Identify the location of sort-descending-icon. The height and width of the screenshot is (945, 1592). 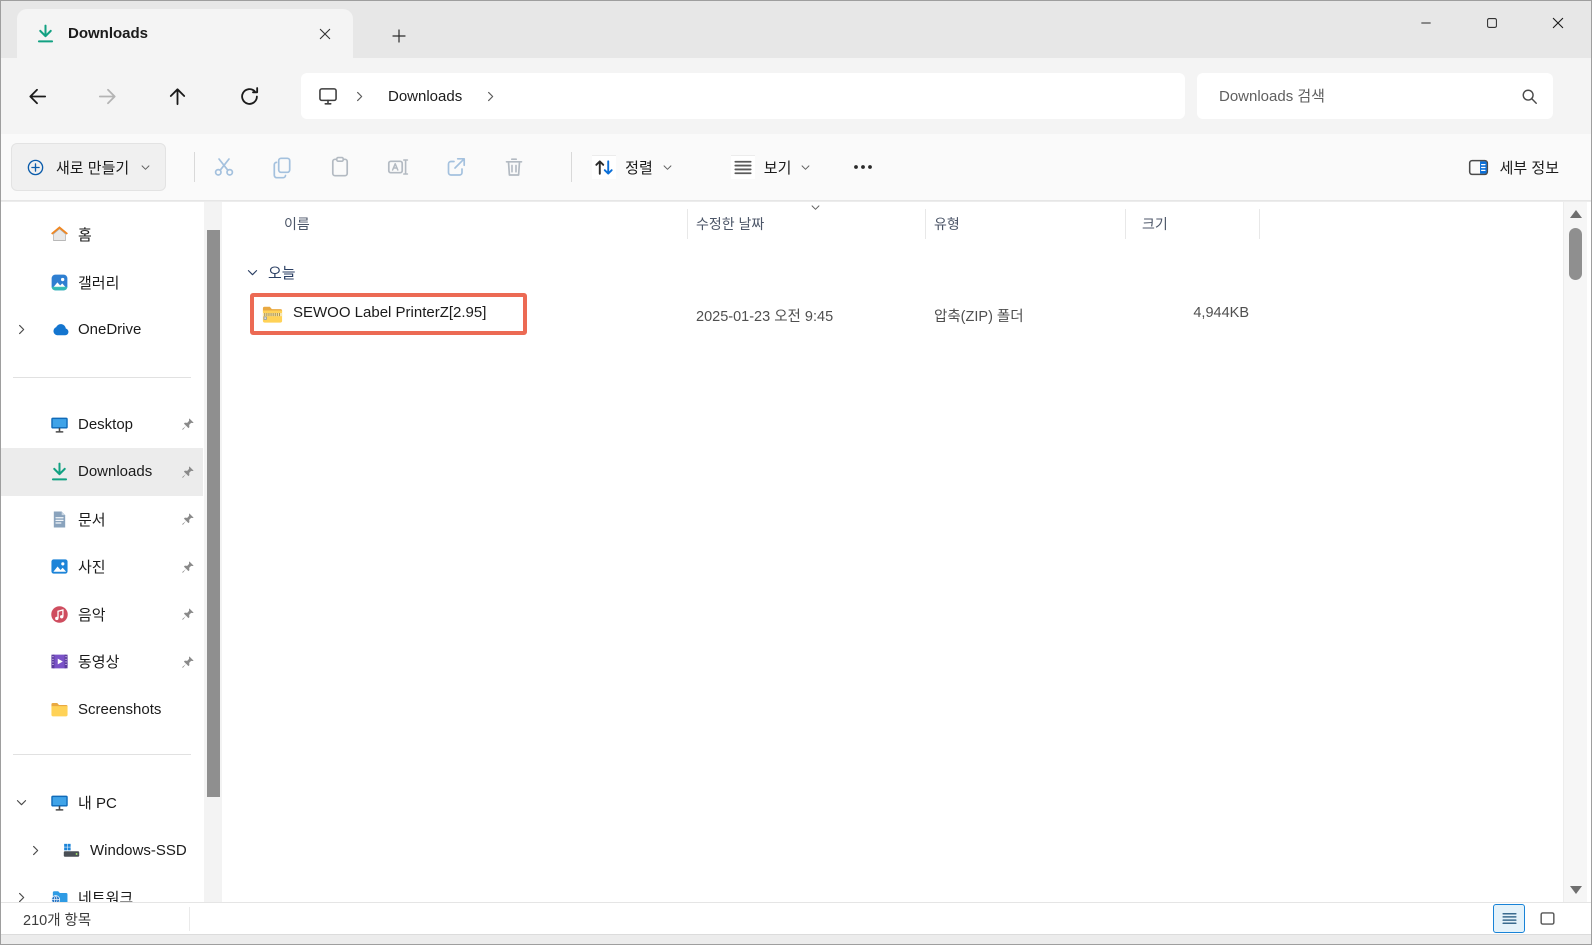
(815, 207).